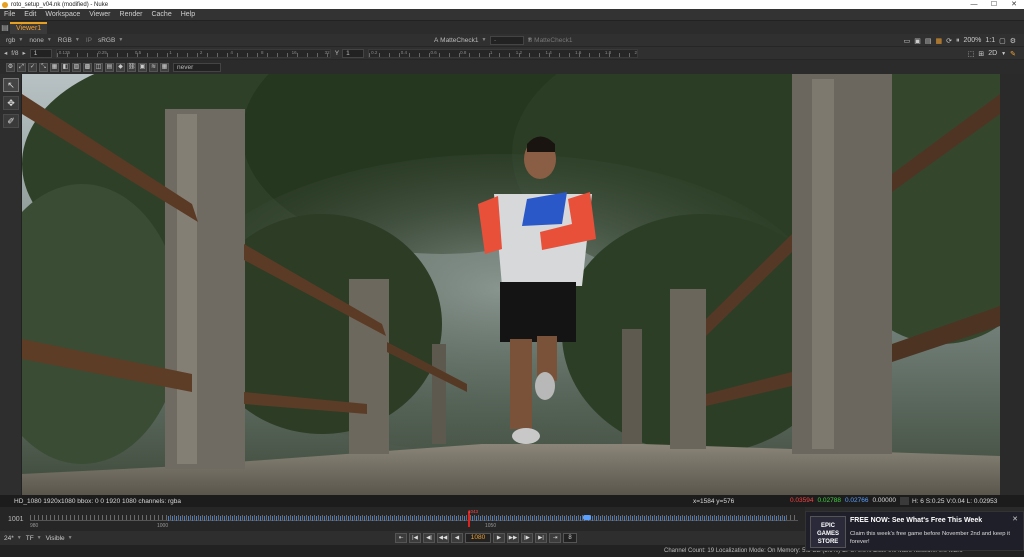  I want to click on menu-cache: Cache, so click(161, 14).